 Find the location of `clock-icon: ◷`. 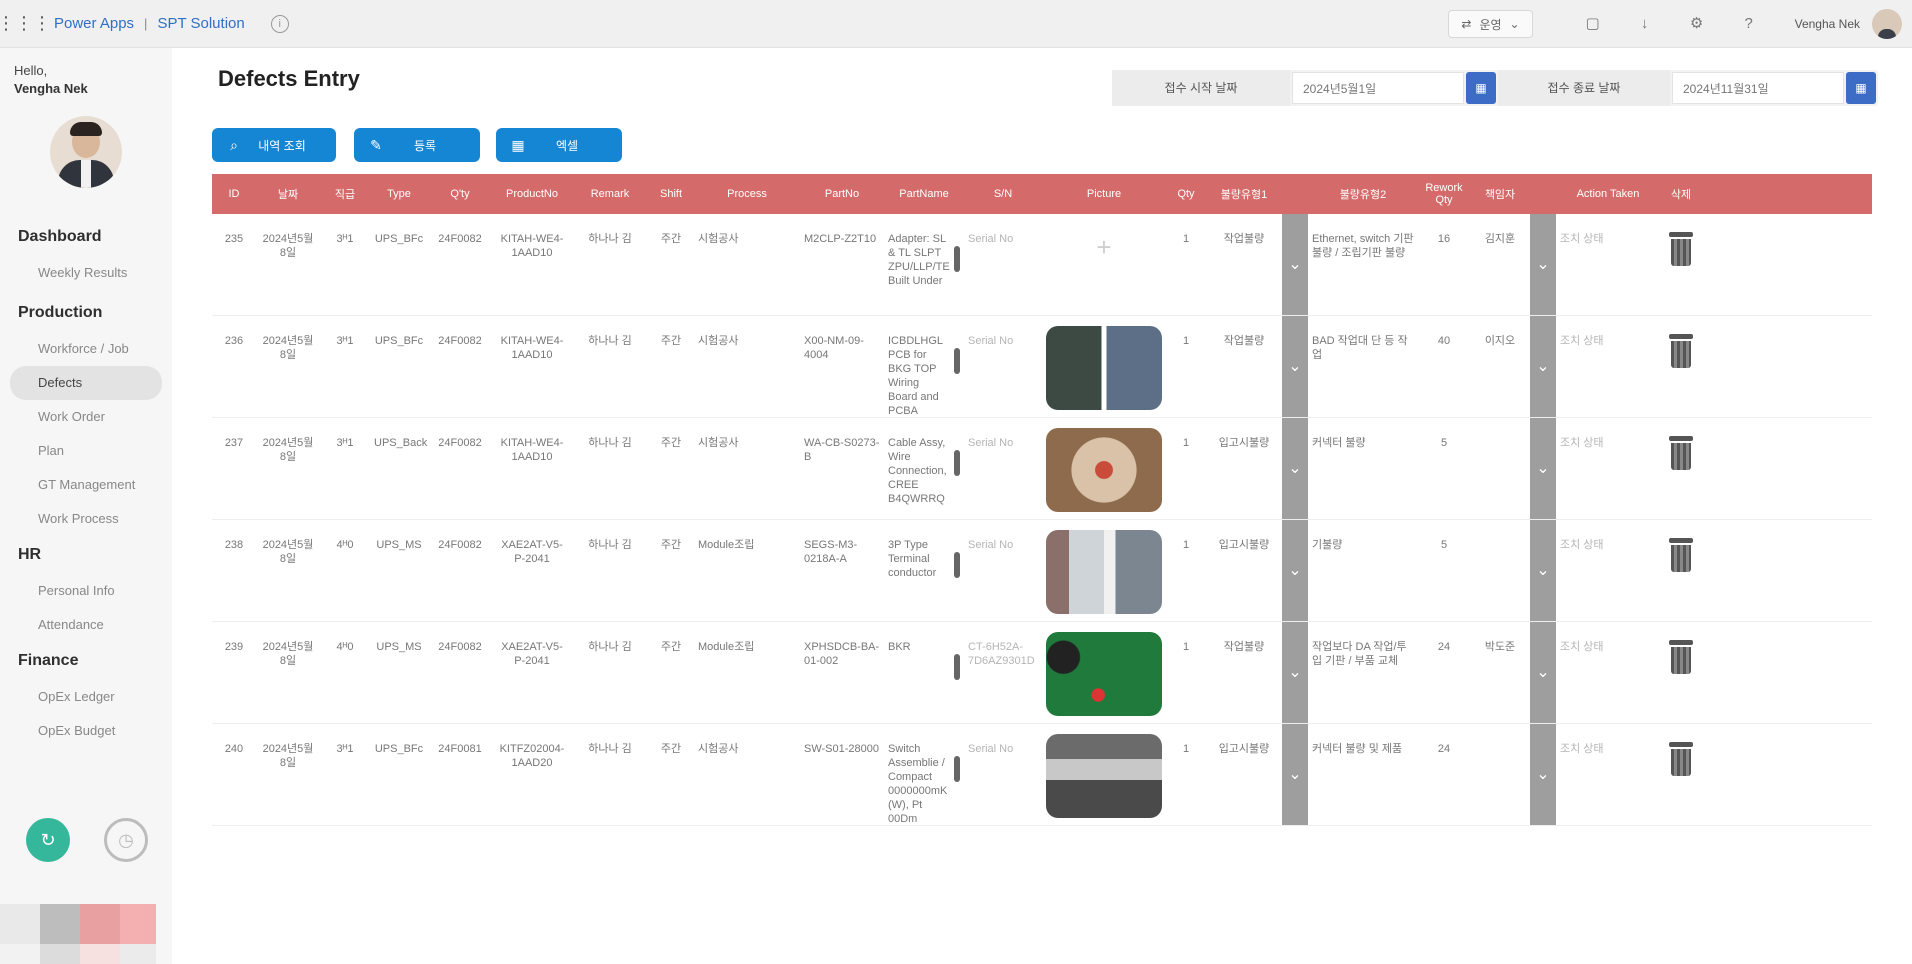

clock-icon: ◷ is located at coordinates (126, 840).